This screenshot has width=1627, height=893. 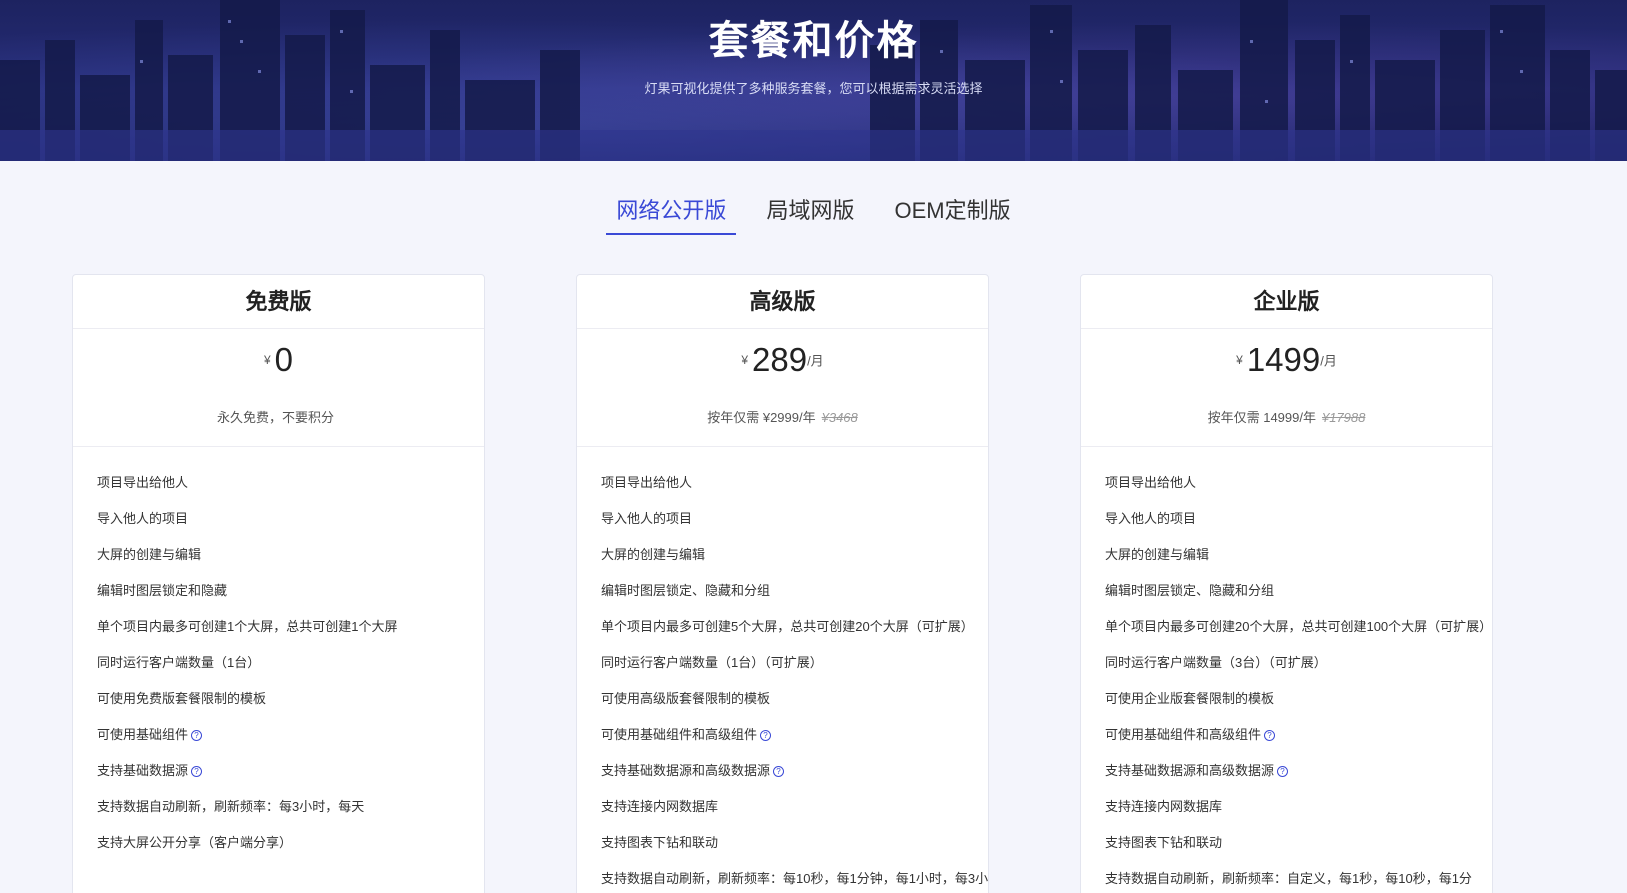 I want to click on edition-tabs: 网络公开版 局域网版 OEM定制版, so click(x=813, y=214).